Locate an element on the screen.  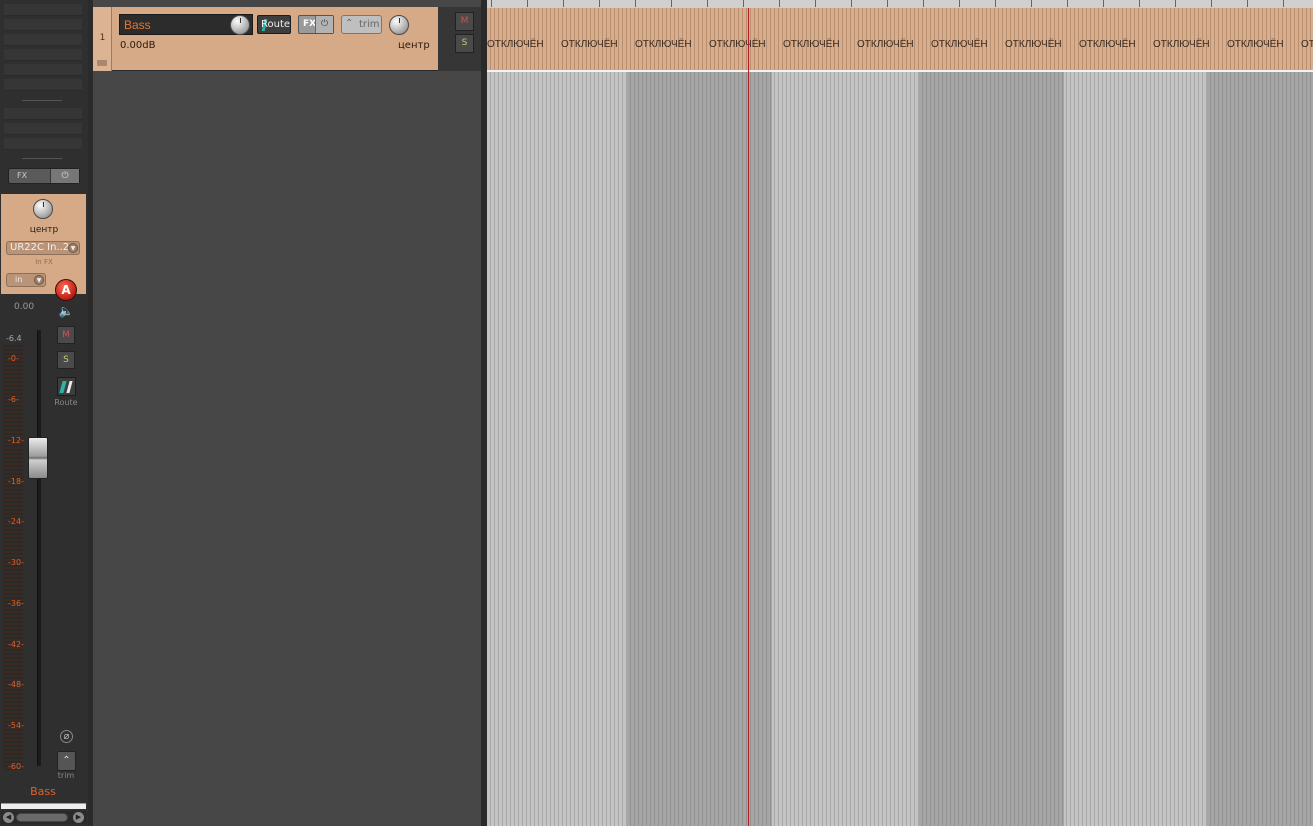
db-tick: -54- is located at coordinates (16, 725).